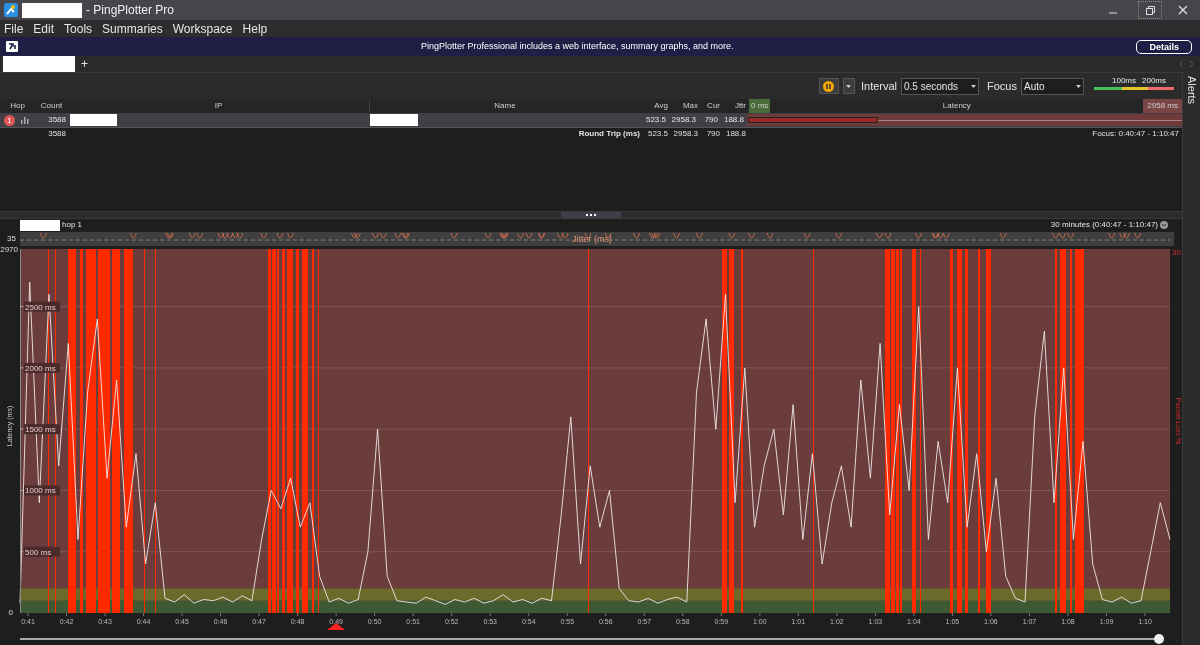 Image resolution: width=1200 pixels, height=645 pixels. I want to click on column-header: Max, so click(683, 106).